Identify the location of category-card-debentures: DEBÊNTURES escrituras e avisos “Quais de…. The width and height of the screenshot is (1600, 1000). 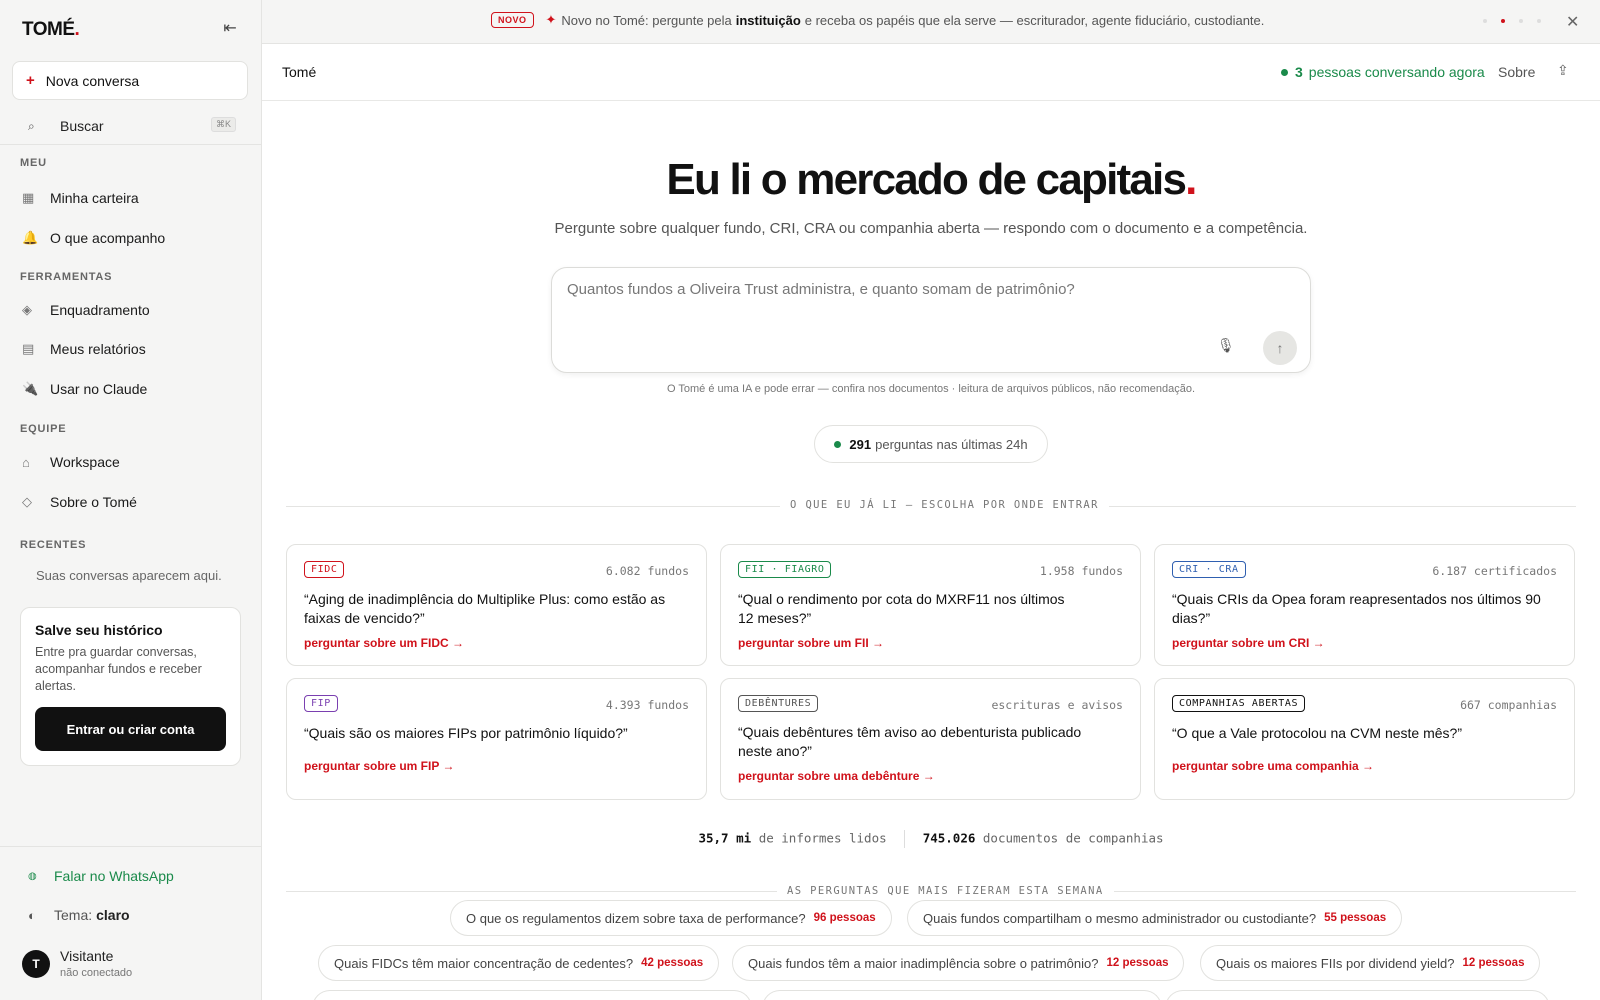
(930, 739).